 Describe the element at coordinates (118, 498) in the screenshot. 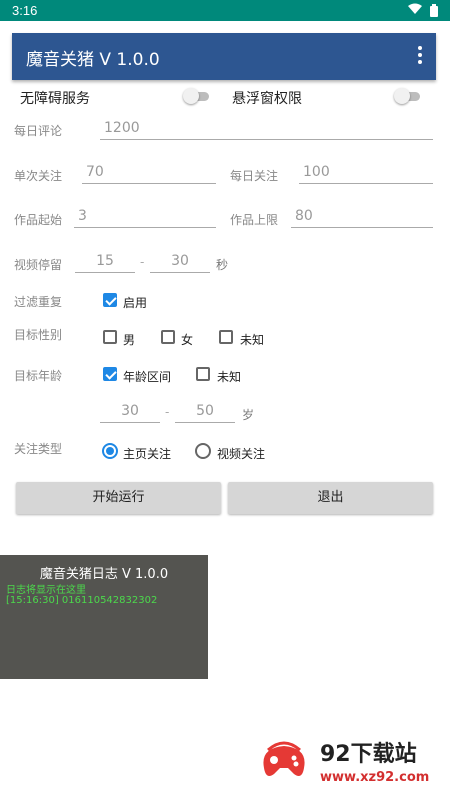

I see `start-button: 开始运行` at that location.